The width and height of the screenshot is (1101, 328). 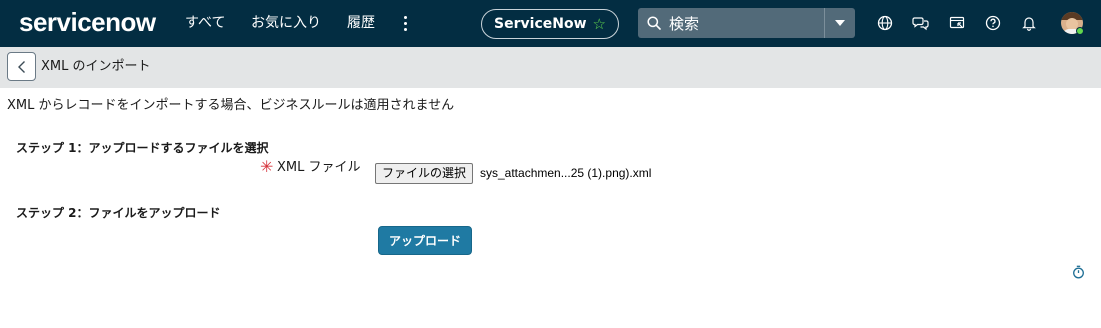 What do you see at coordinates (957, 23) in the screenshot?
I see `screen-icon` at bounding box center [957, 23].